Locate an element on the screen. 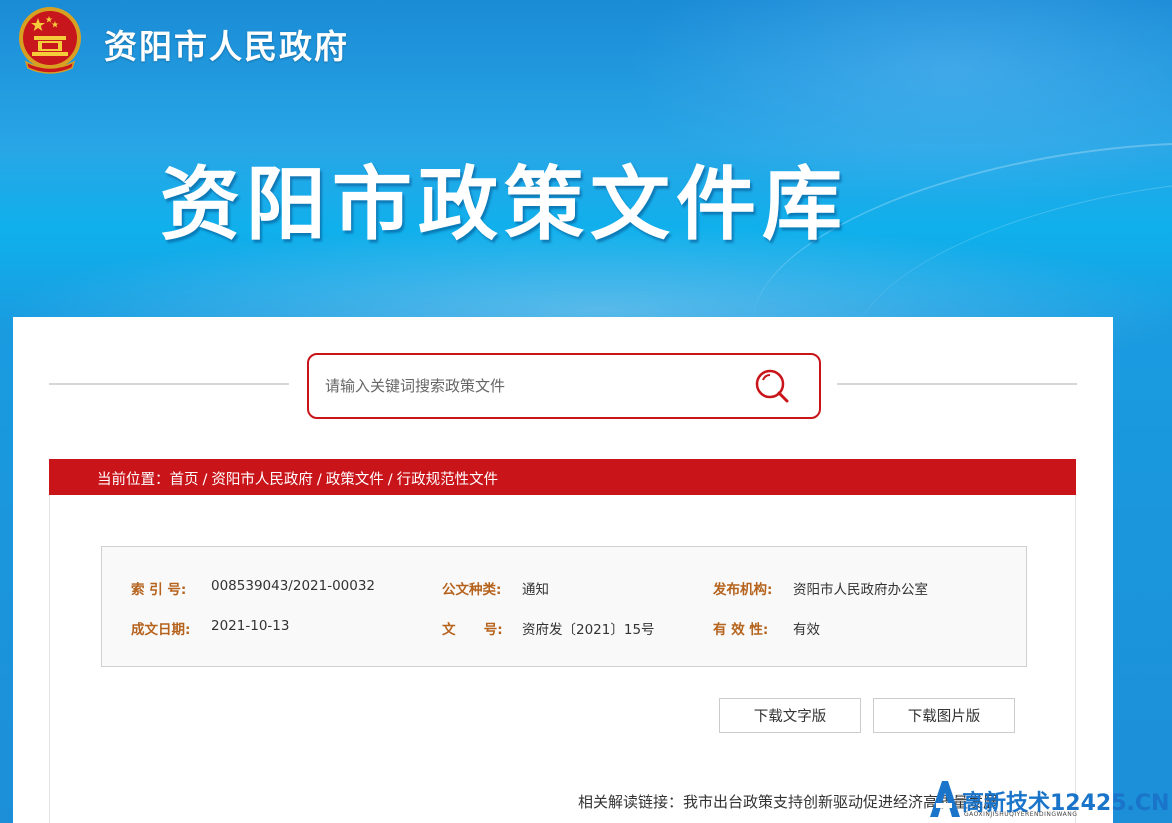 This screenshot has width=1172, height=823. download-text-button: 下载文字版 is located at coordinates (790, 715).